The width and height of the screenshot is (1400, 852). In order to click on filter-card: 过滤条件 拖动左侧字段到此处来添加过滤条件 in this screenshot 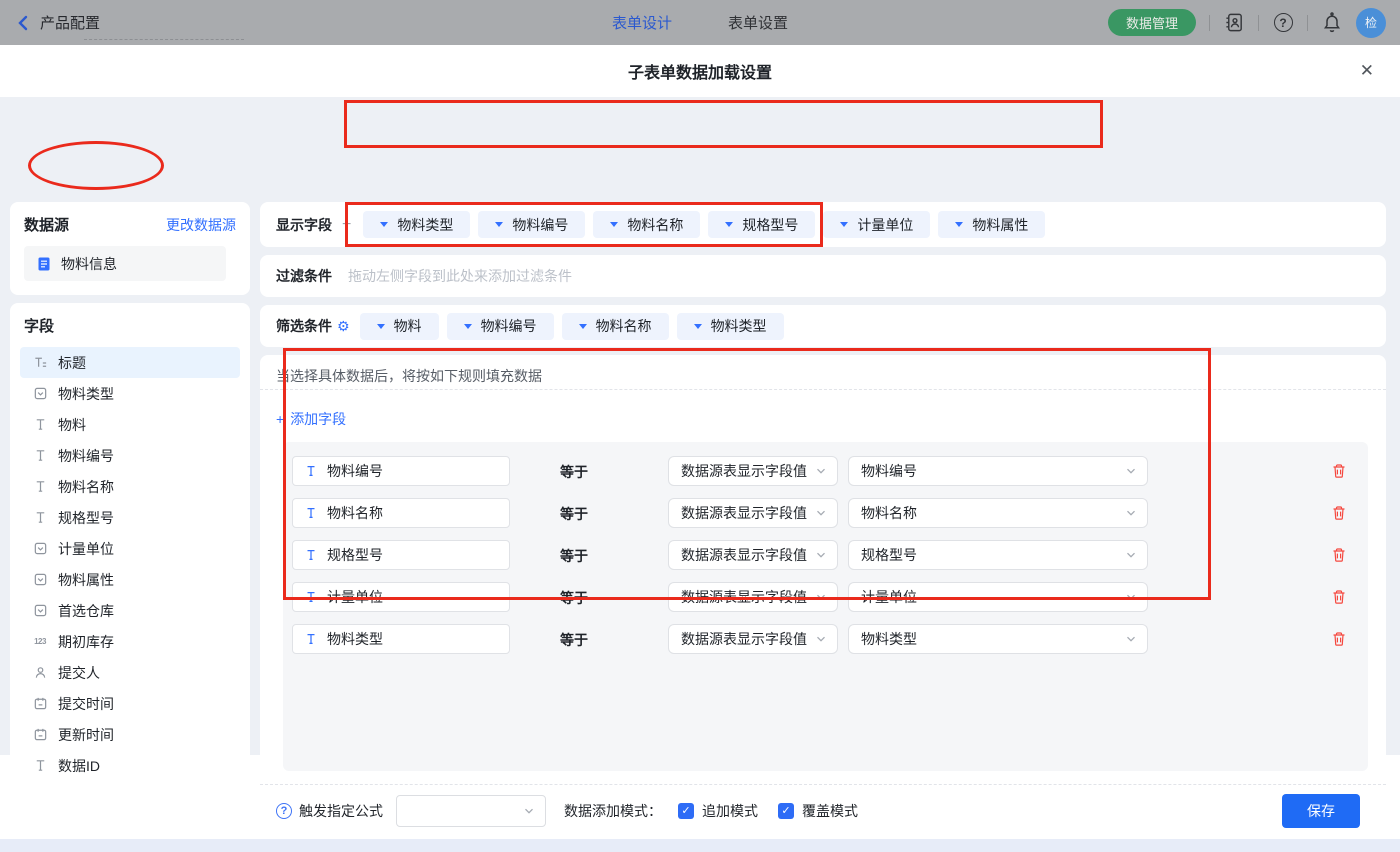, I will do `click(823, 276)`.